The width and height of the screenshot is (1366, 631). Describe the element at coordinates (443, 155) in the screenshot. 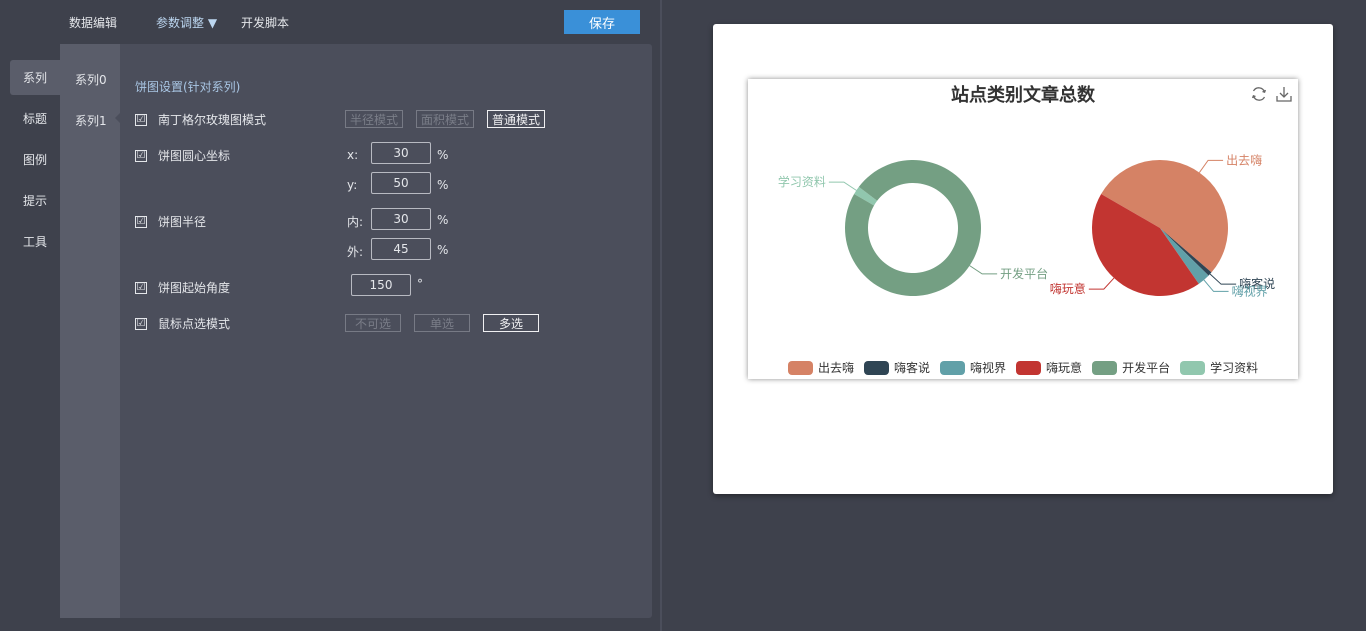

I see `center-x-unit: %` at that location.